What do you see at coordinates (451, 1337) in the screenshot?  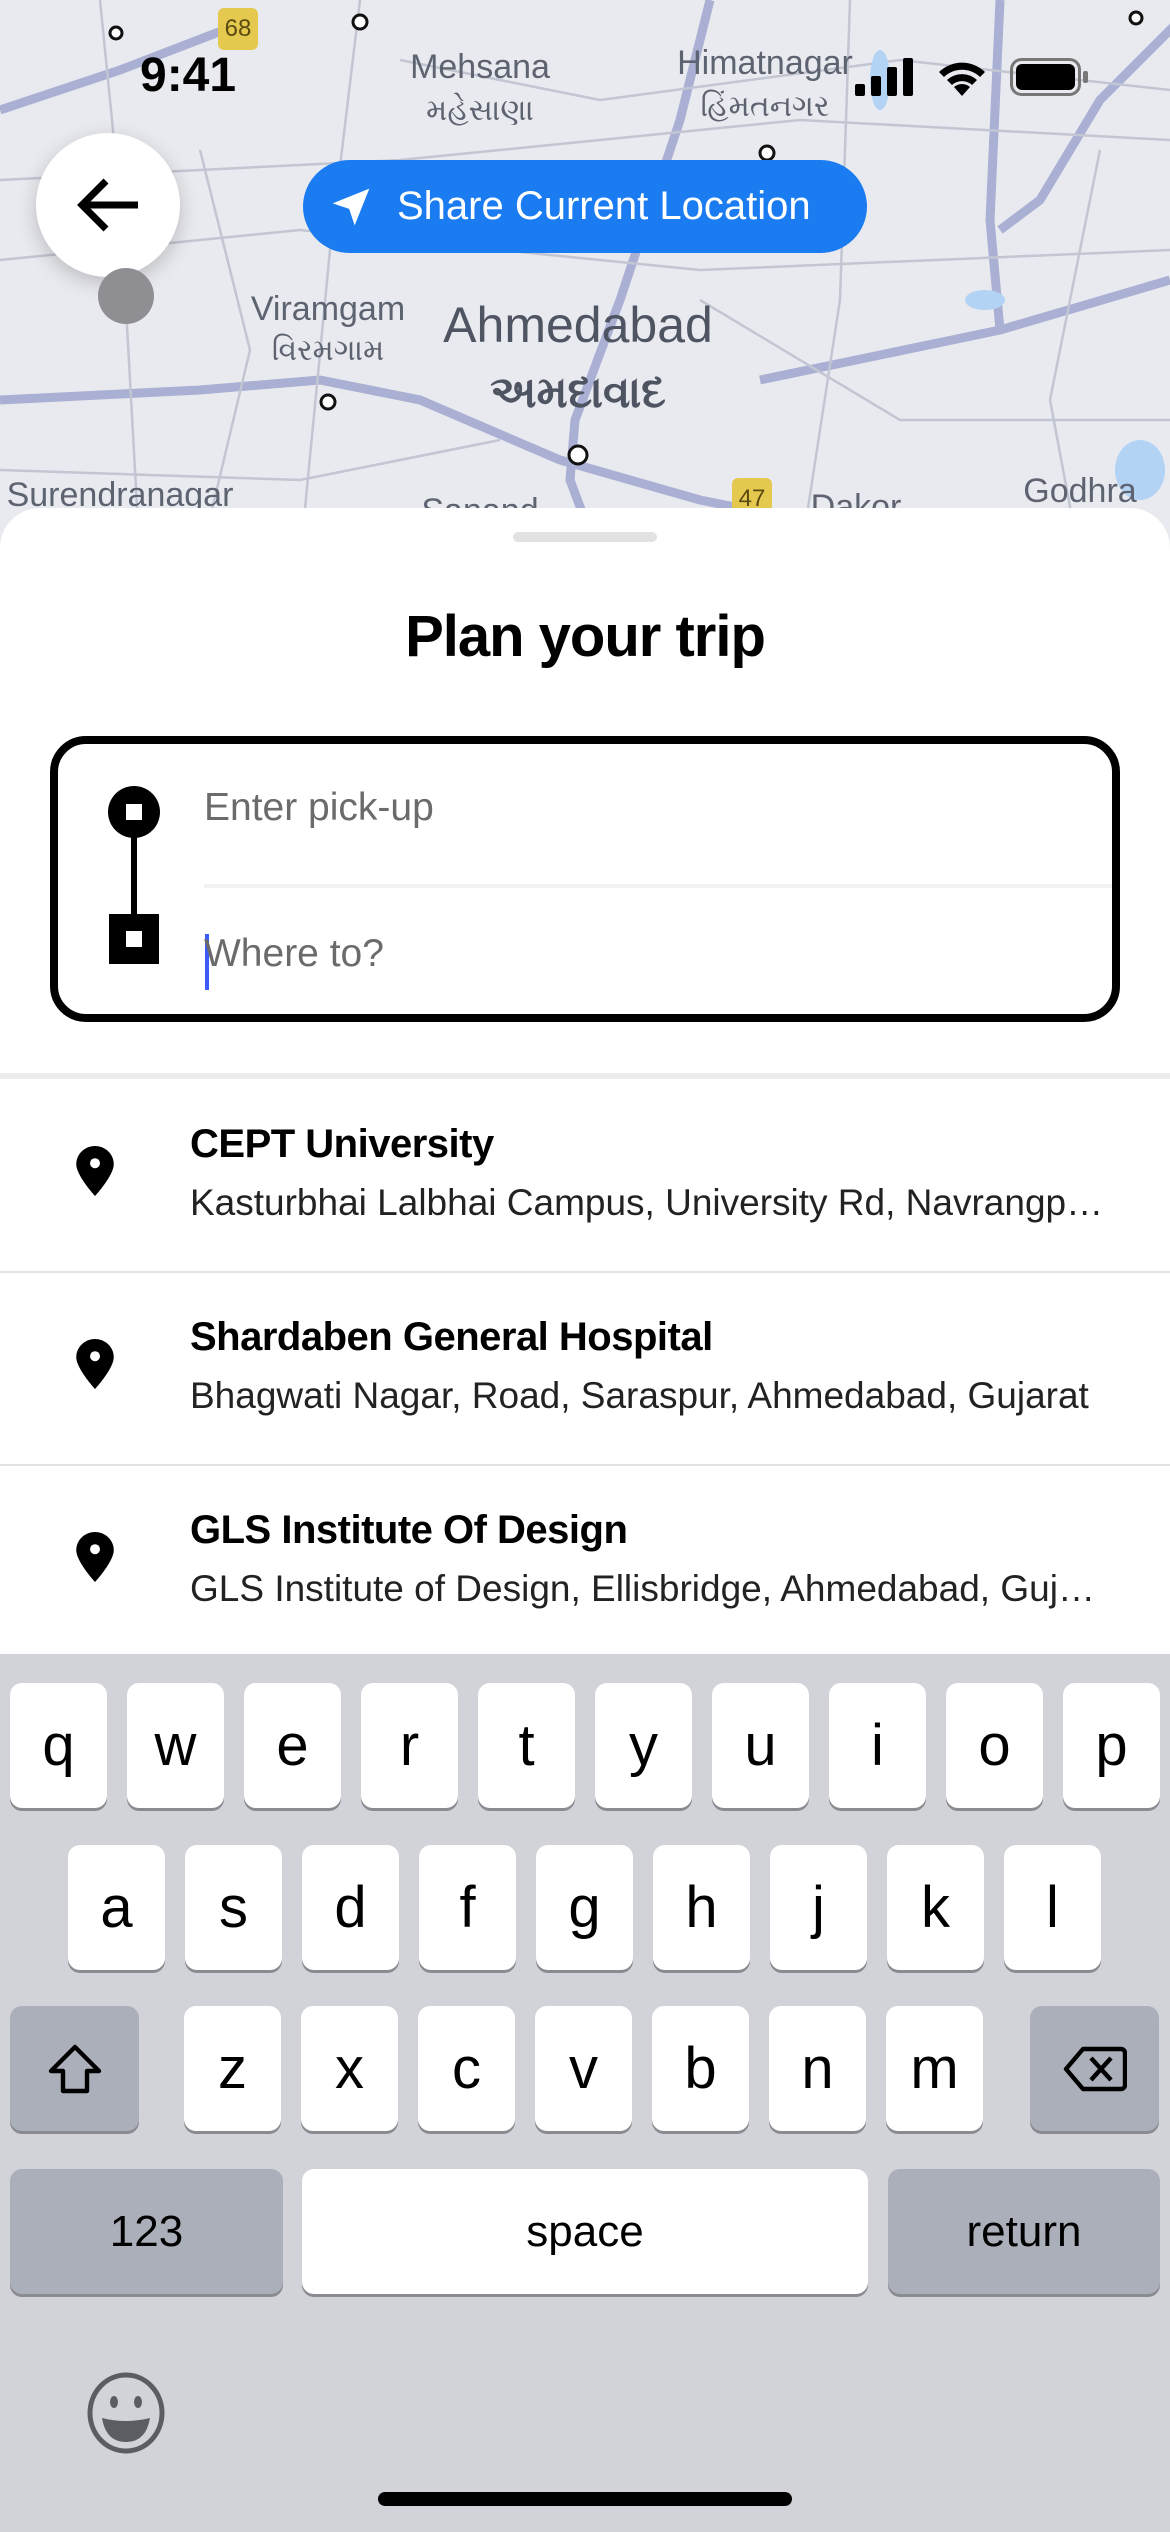 I see `suggestion-title: Shardaben General Hospital` at bounding box center [451, 1337].